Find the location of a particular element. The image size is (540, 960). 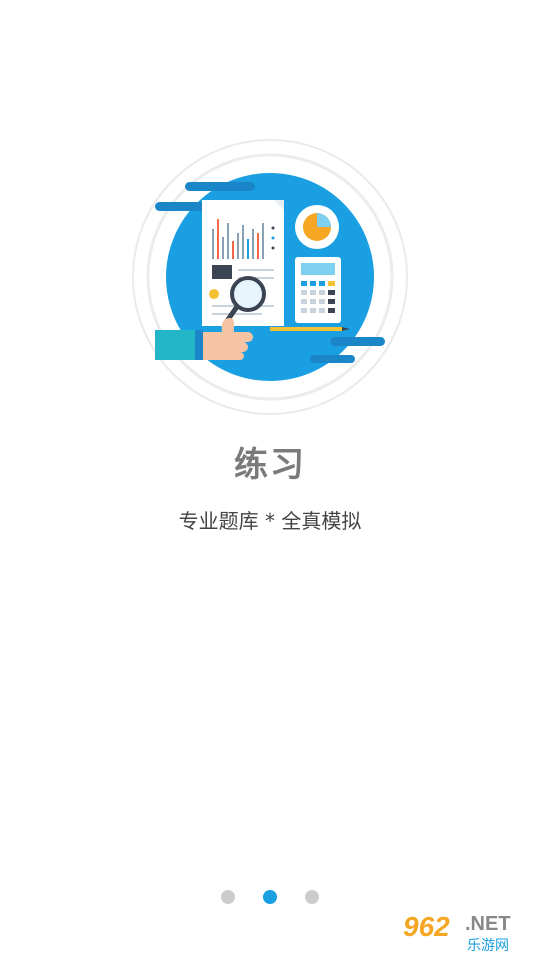

watermark-logo: 962 .NET 乐游网 is located at coordinates (466, 930).